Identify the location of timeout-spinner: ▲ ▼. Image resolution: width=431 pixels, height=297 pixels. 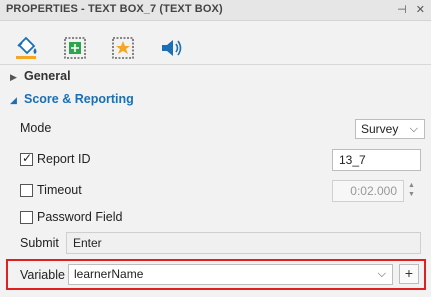
(411, 190).